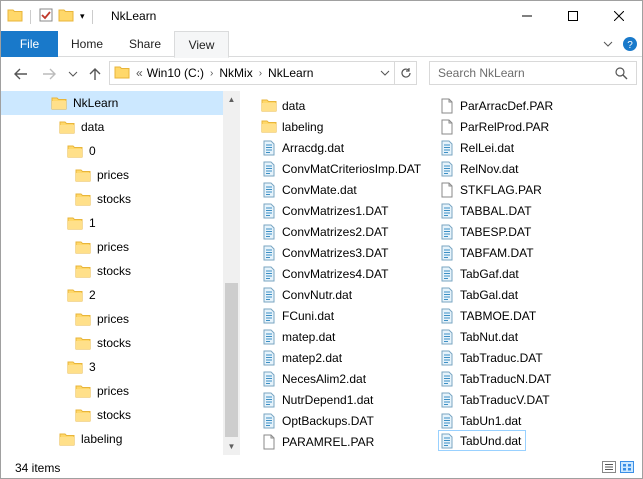 The image size is (643, 479). Describe the element at coordinates (324, 273) in the screenshot. I see `file-item: ConvMatrizes4.DAT` at that location.